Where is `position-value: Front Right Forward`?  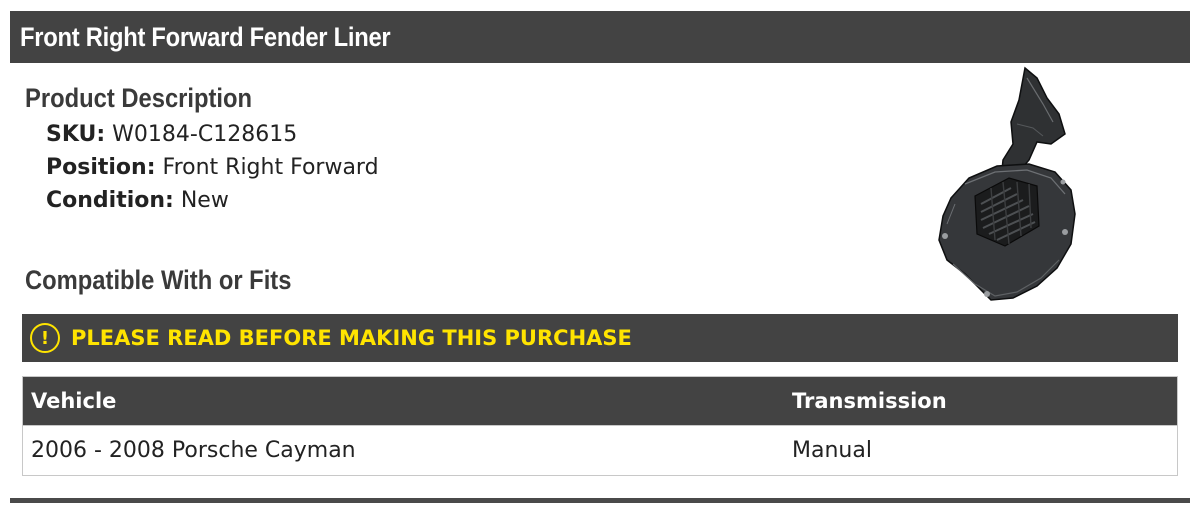 position-value: Front Right Forward is located at coordinates (270, 167).